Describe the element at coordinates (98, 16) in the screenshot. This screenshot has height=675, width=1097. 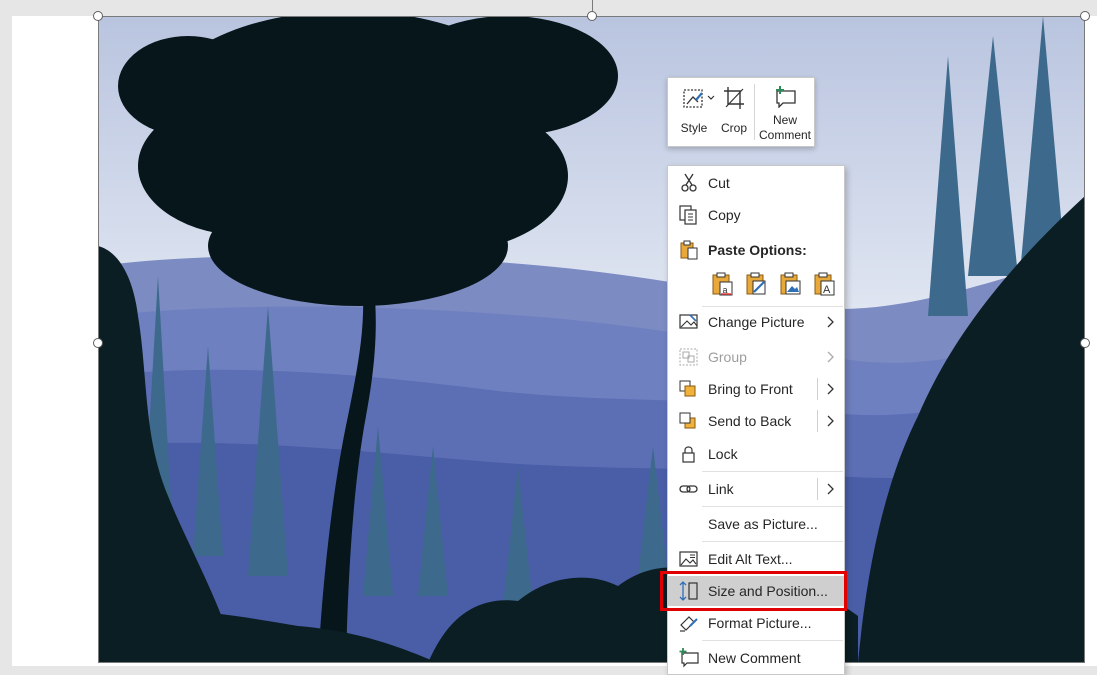
I see `resize-handle-top-left` at that location.